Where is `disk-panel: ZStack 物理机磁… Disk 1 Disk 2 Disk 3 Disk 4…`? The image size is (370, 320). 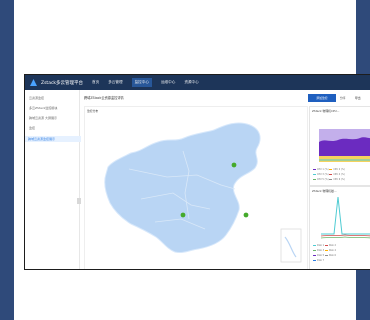 disk-panel: ZStack 物理机磁… Disk 1 Disk 2 Disk 3 Disk 4… is located at coordinates (339, 227).